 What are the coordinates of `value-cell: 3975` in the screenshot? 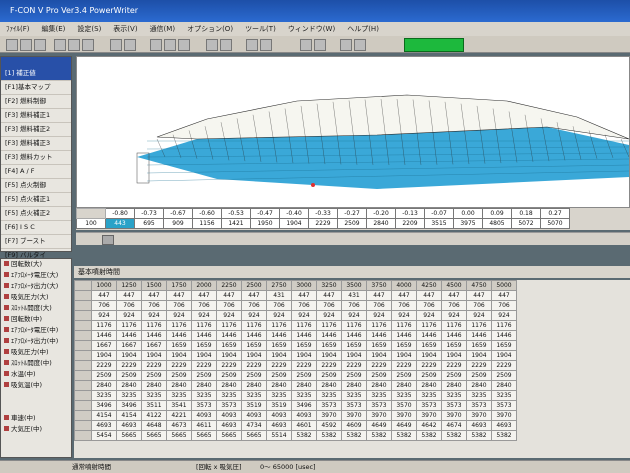 It's located at (468, 223).